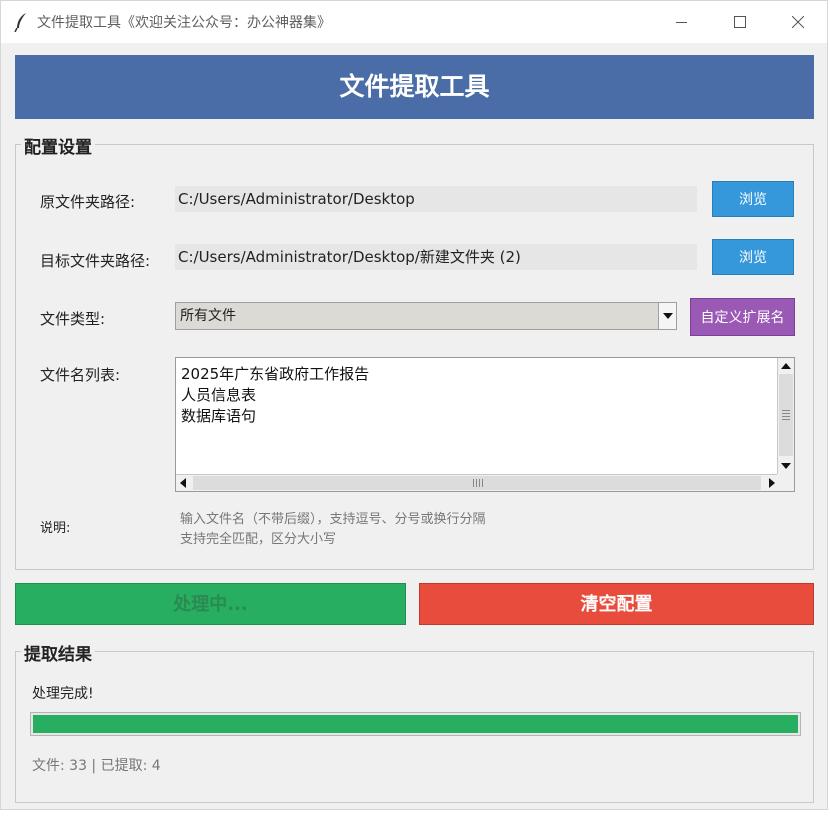  Describe the element at coordinates (616, 604) in the screenshot. I see `clear-config-button: 清空配置` at that location.